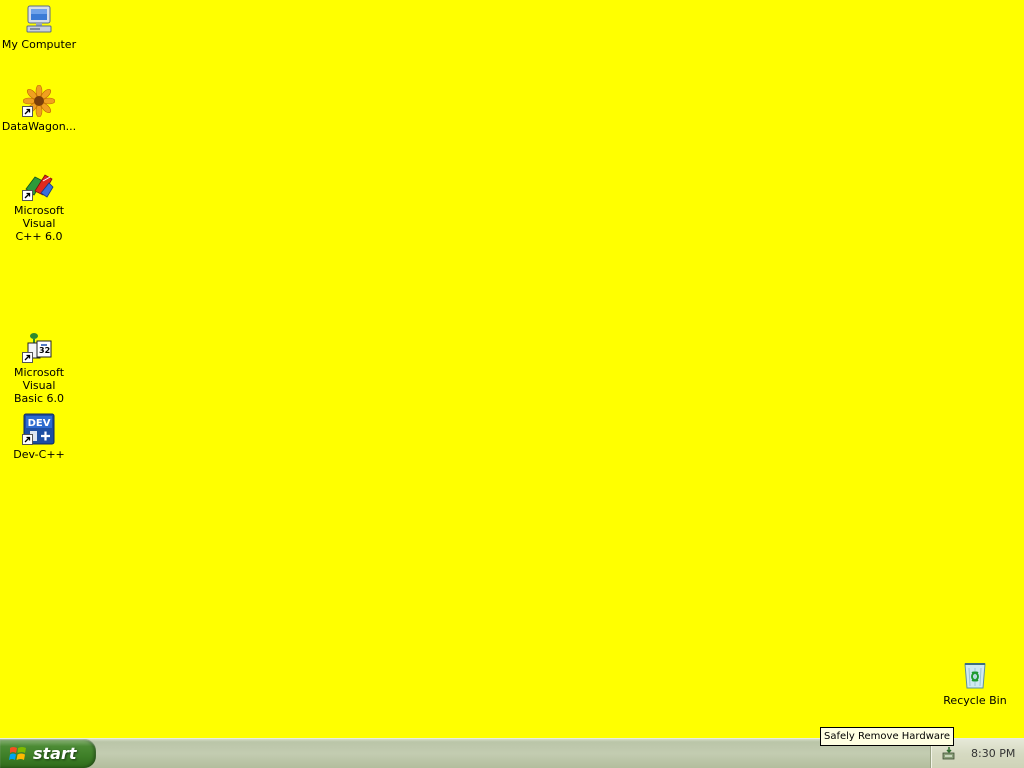 The height and width of the screenshot is (768, 1024). Describe the element at coordinates (39, 44) in the screenshot. I see `desktop-icon-label: My Computer` at that location.